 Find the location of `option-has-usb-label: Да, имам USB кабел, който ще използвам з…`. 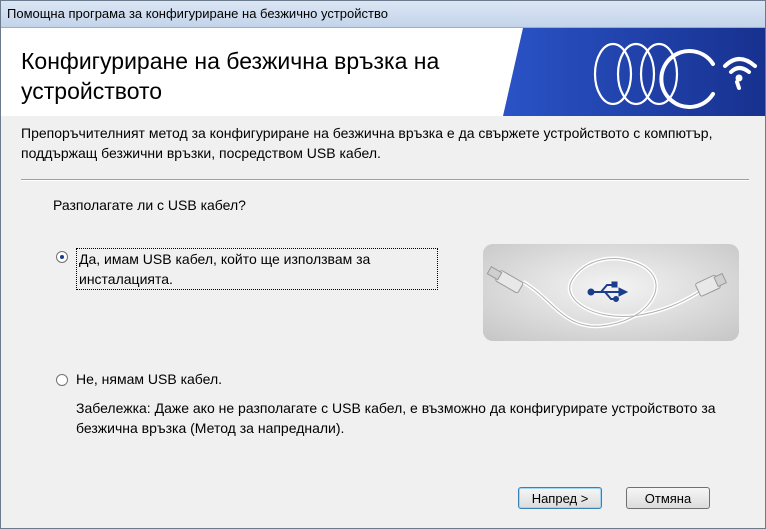

option-has-usb-label: Да, имам USB кабел, който ще използвам з… is located at coordinates (257, 269).